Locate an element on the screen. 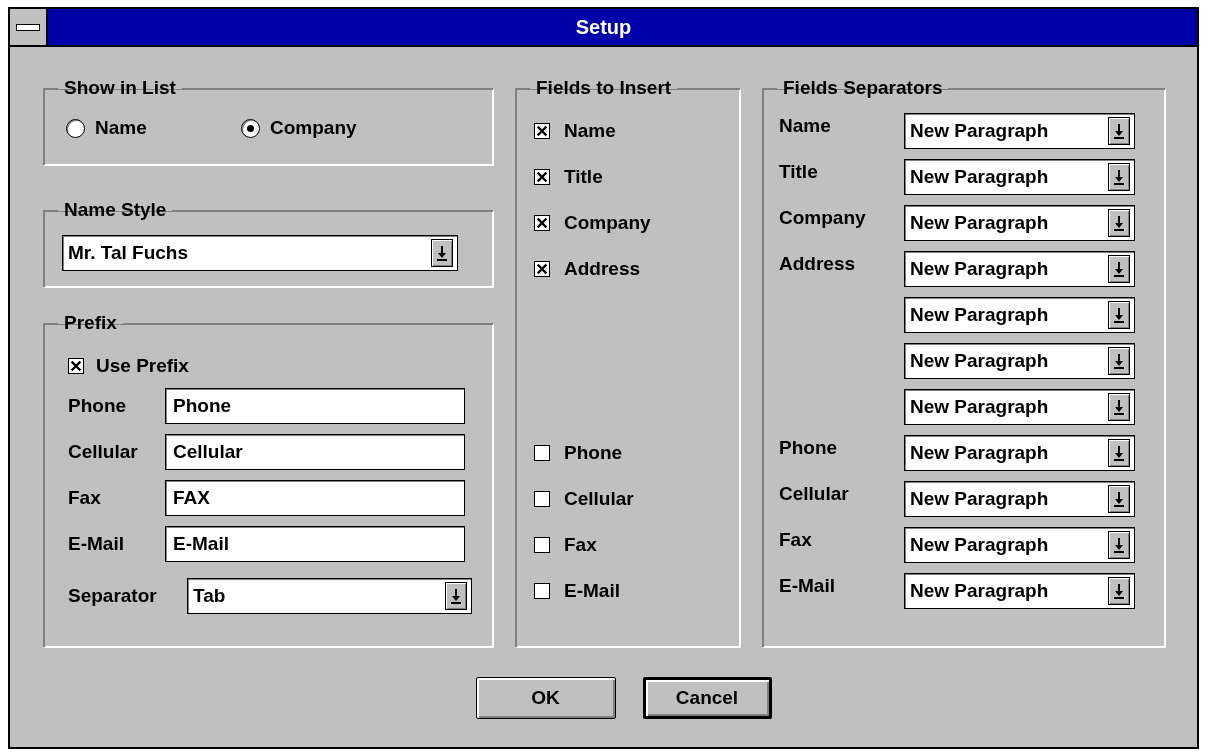 The image size is (1209, 756). system-menu-button is located at coordinates (29, 27).